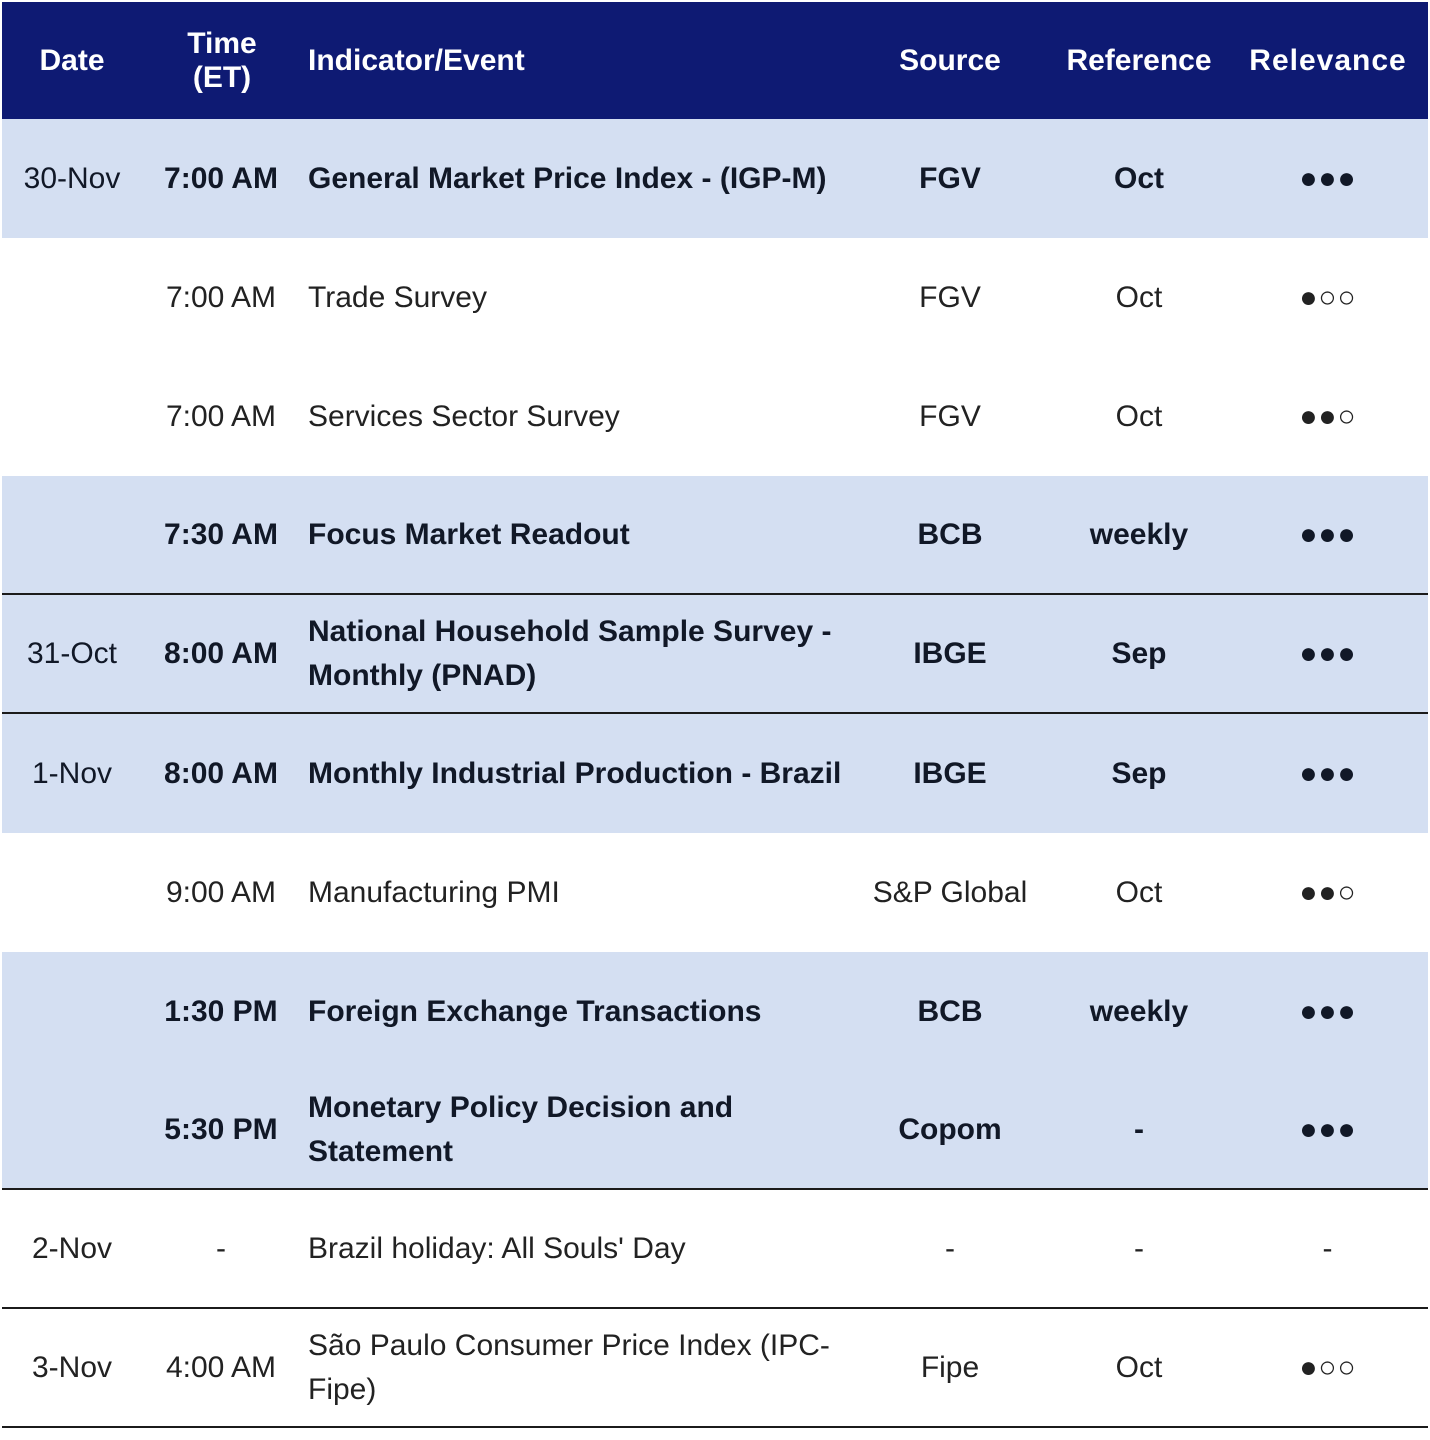 The image size is (1430, 1440). Describe the element at coordinates (221, 1248) in the screenshot. I see `row-time: -` at that location.